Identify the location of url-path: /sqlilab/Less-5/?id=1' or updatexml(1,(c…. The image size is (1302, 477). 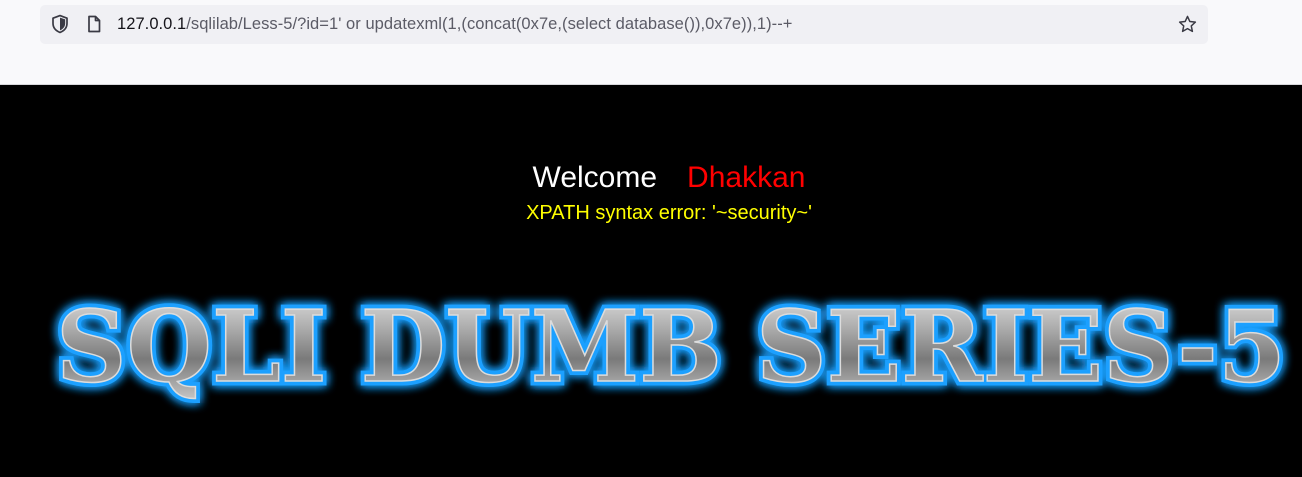
(489, 24).